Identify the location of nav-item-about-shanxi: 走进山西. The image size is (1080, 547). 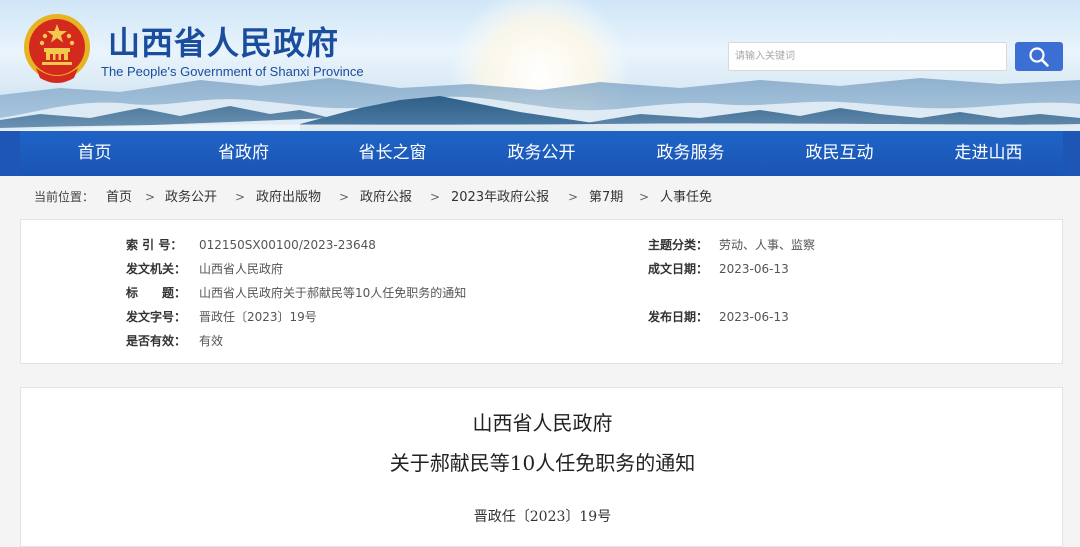
(988, 153).